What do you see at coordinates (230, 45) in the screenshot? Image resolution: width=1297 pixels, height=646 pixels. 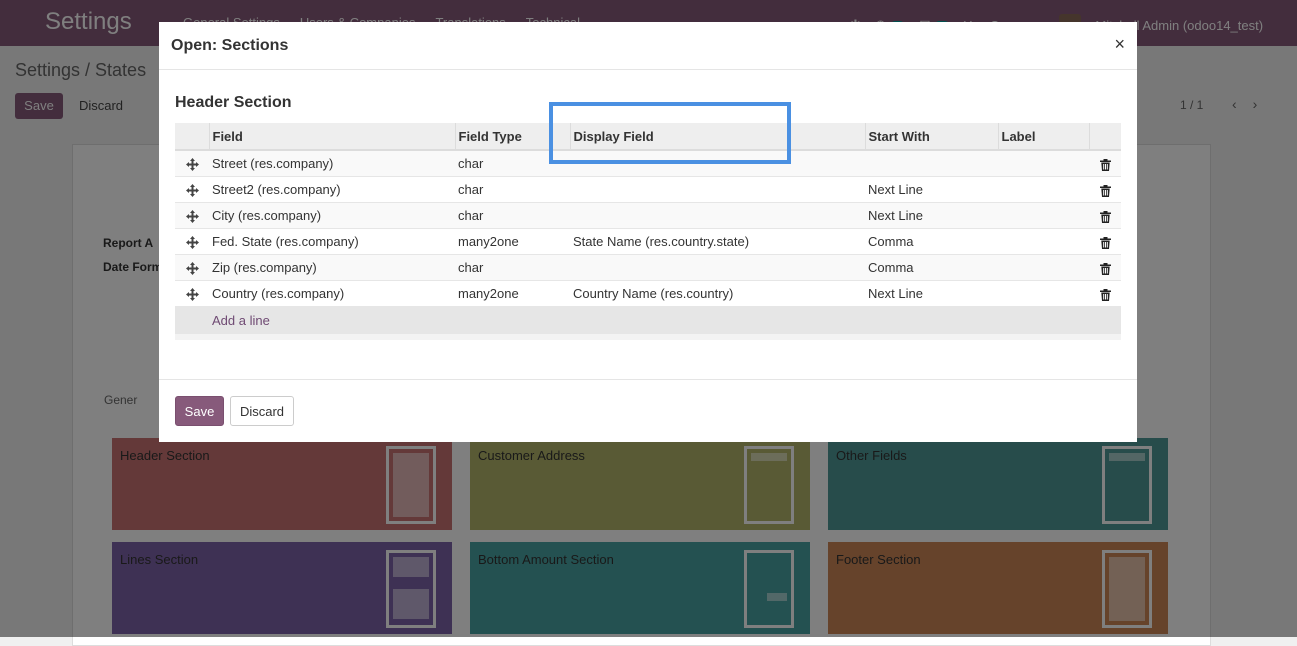 I see `dialog-title: Open: Sections` at bounding box center [230, 45].